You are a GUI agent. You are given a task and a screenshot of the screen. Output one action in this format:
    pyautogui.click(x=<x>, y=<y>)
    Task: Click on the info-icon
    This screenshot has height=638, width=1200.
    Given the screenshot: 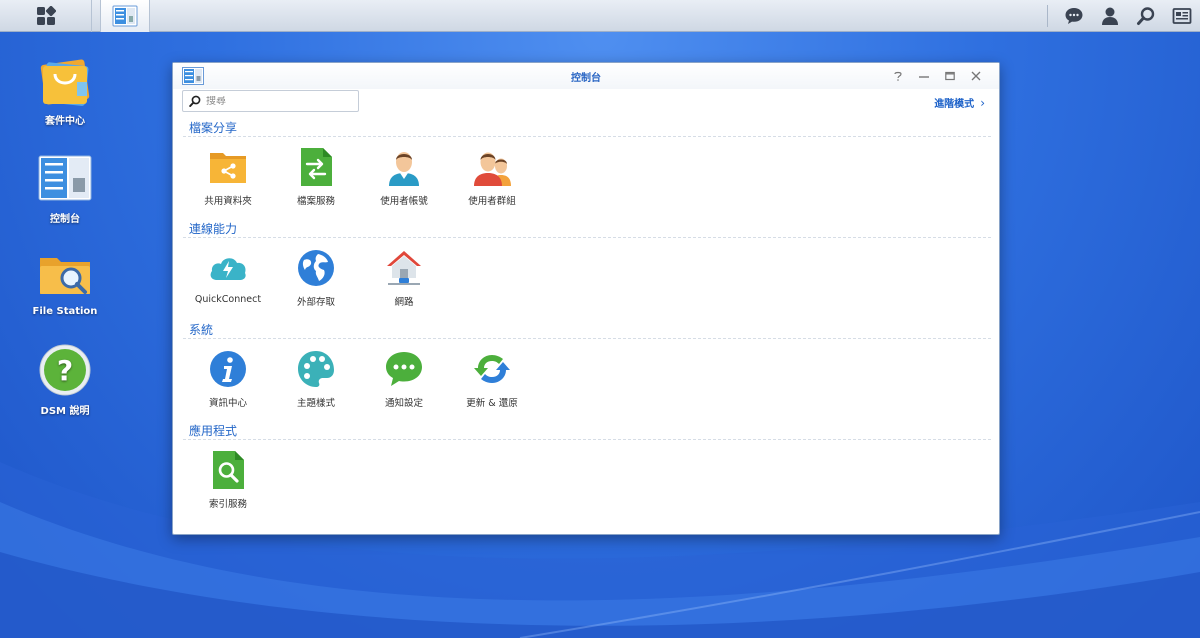 What is the action you would take?
    pyautogui.click(x=228, y=369)
    